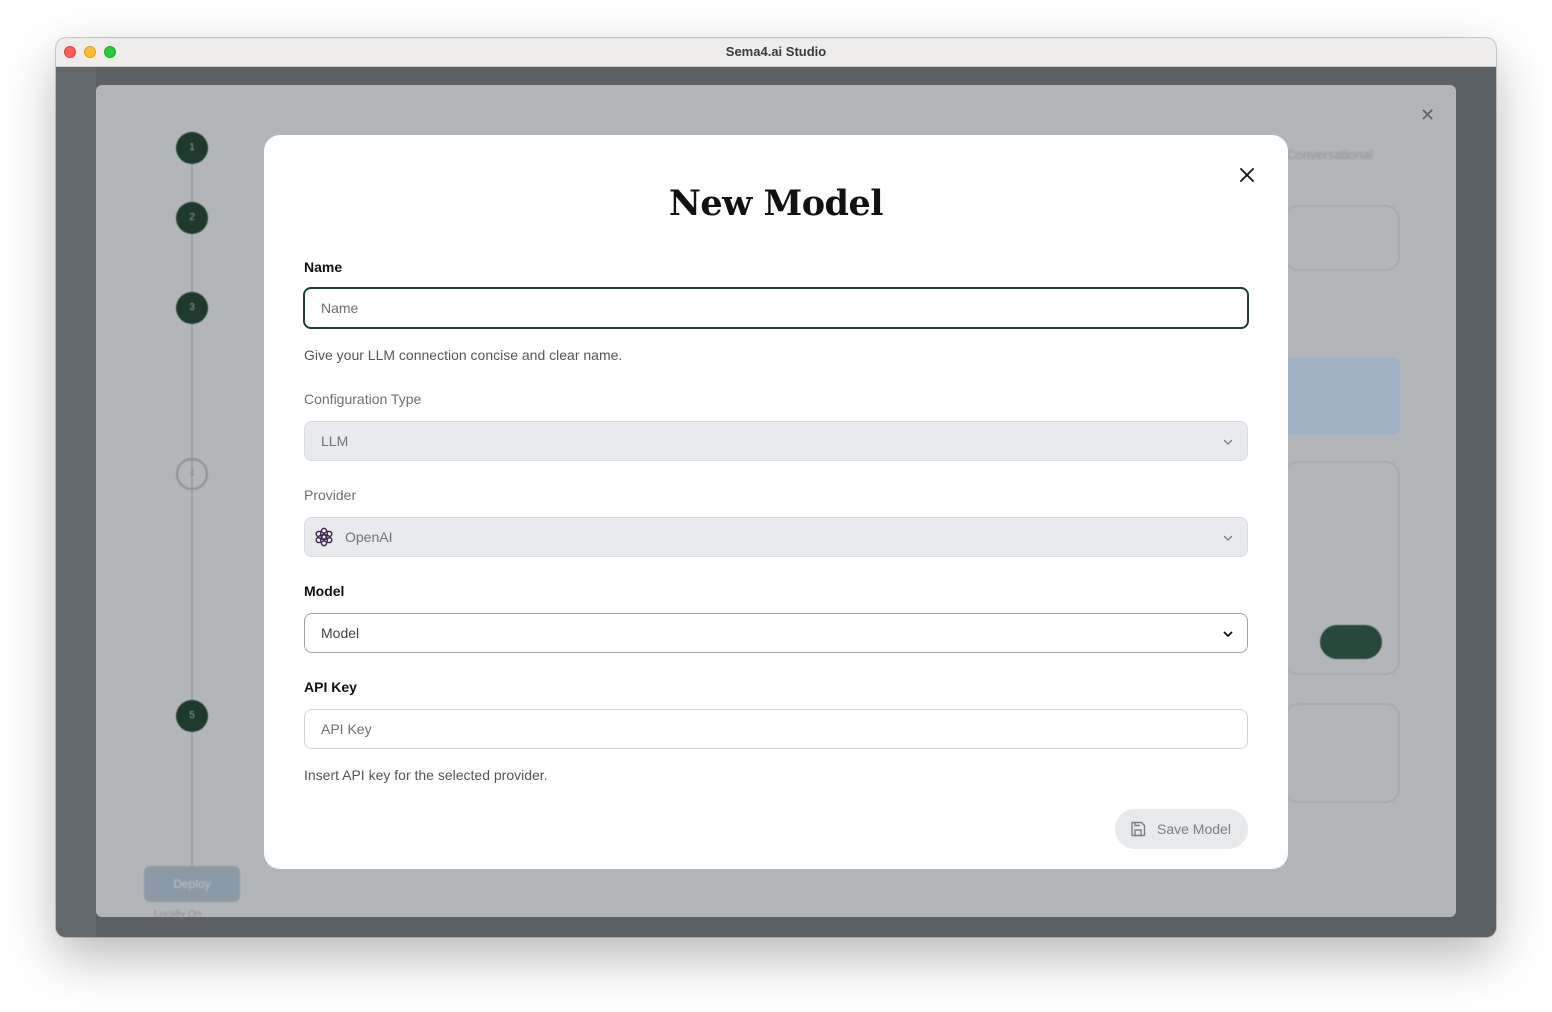  Describe the element at coordinates (330, 495) in the screenshot. I see `provider-label: Provider` at that location.